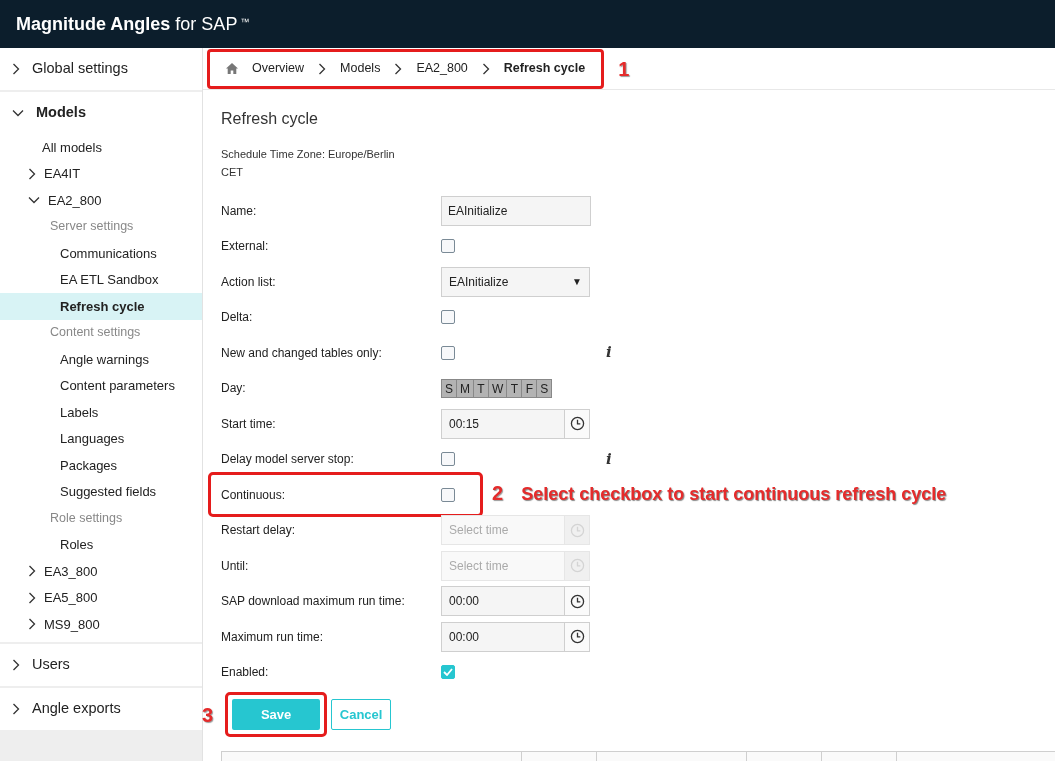  What do you see at coordinates (624, 68) in the screenshot?
I see `callout-number: 1` at bounding box center [624, 68].